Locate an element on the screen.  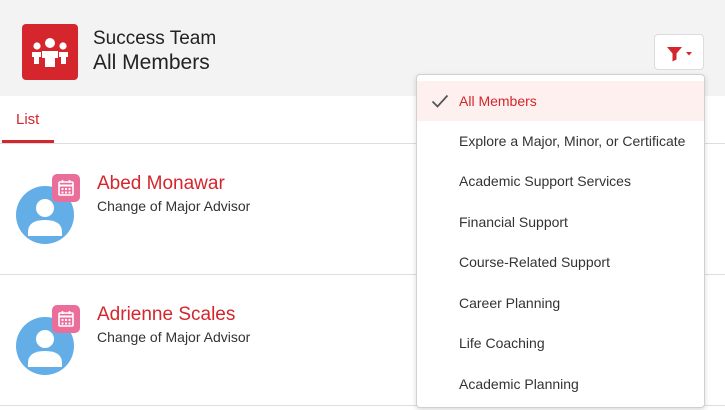
menu-item-academic-support: Academic Support Services is located at coordinates (560, 181).